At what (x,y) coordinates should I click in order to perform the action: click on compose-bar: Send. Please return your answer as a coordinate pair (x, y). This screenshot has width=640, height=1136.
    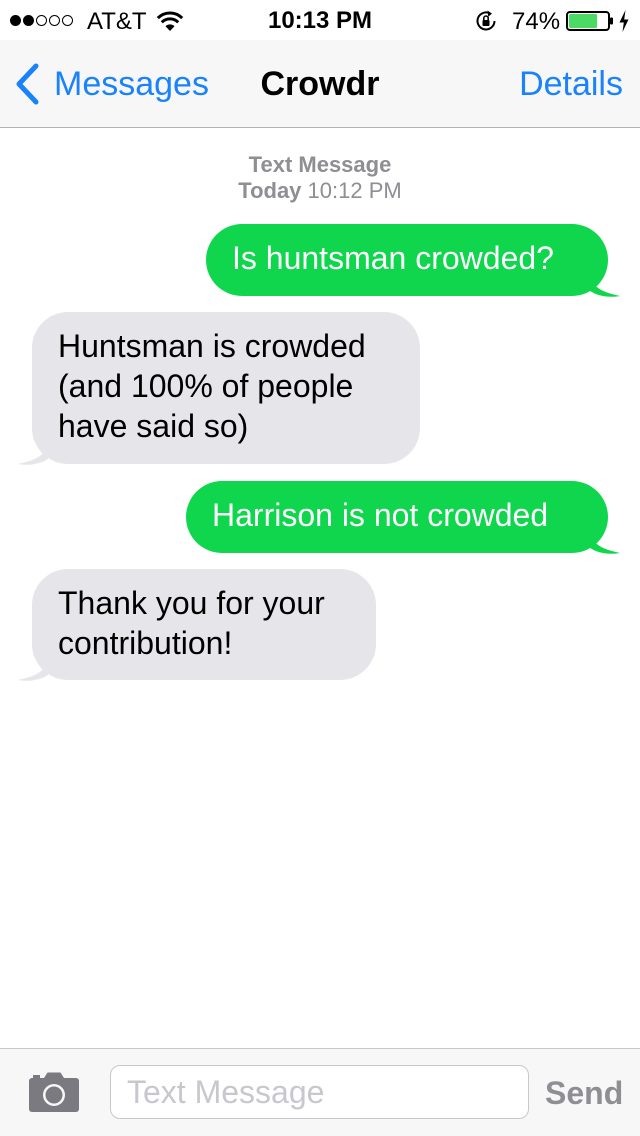
    Looking at the image, I should click on (320, 1092).